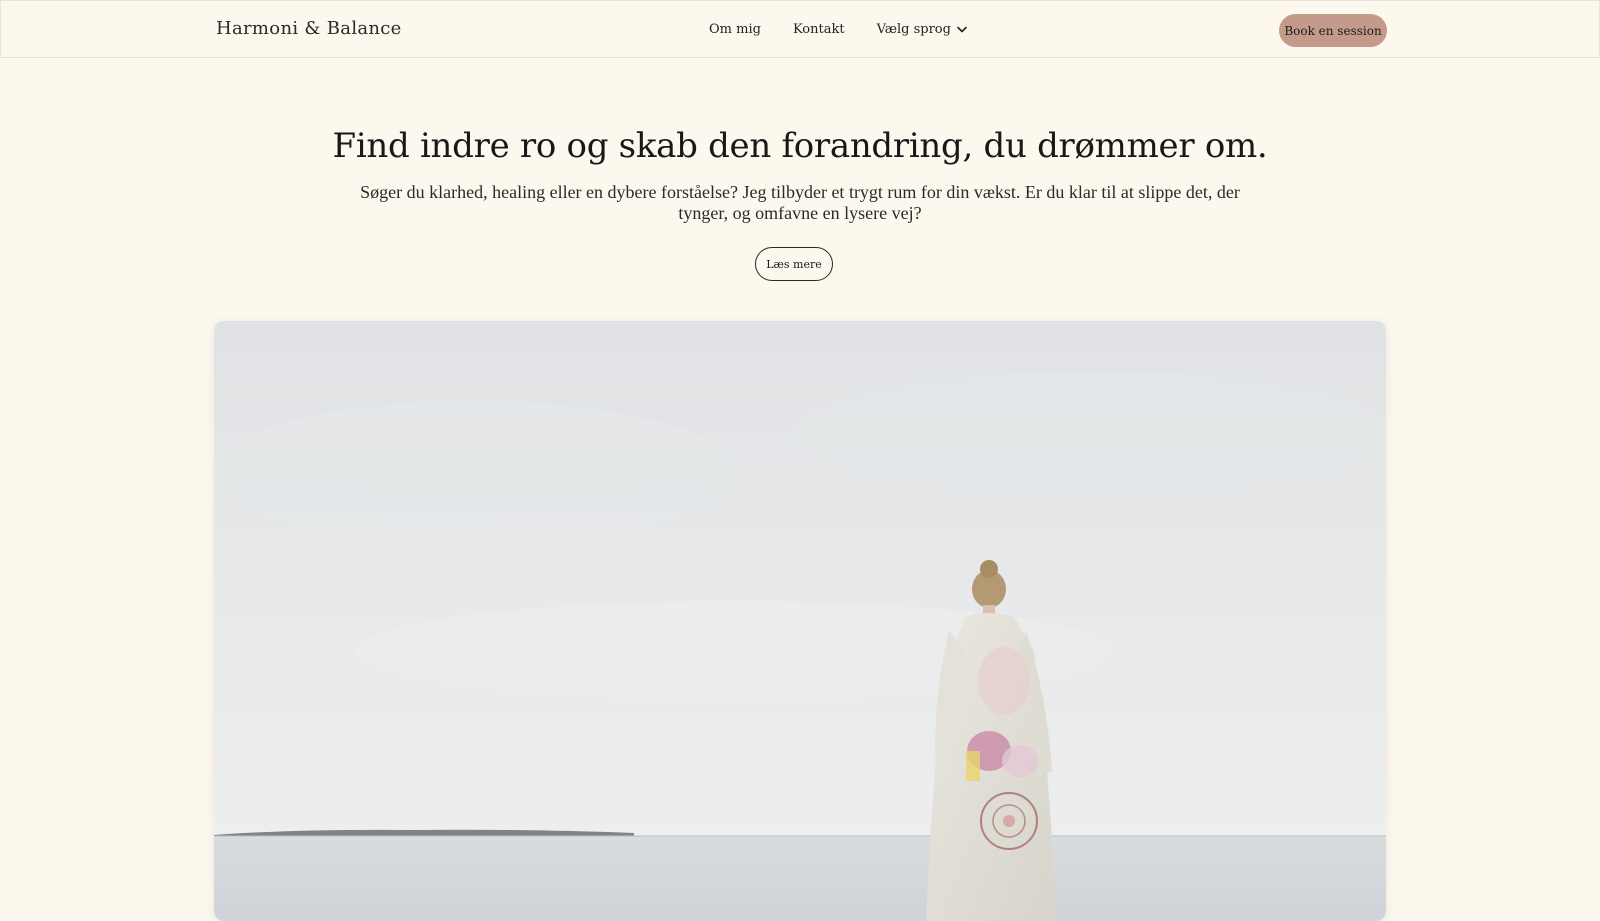  I want to click on language-dropdown: Vælg sprog, so click(922, 29).